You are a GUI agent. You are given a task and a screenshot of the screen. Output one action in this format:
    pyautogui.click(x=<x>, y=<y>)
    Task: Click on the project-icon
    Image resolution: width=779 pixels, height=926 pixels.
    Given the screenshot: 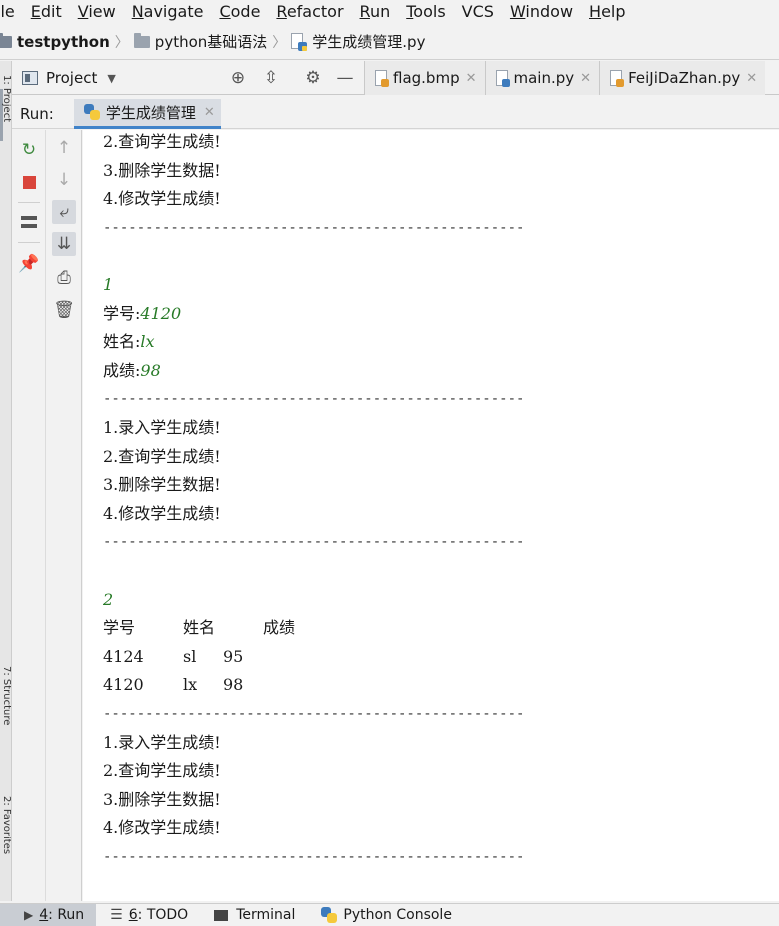 What is the action you would take?
    pyautogui.click(x=30, y=78)
    